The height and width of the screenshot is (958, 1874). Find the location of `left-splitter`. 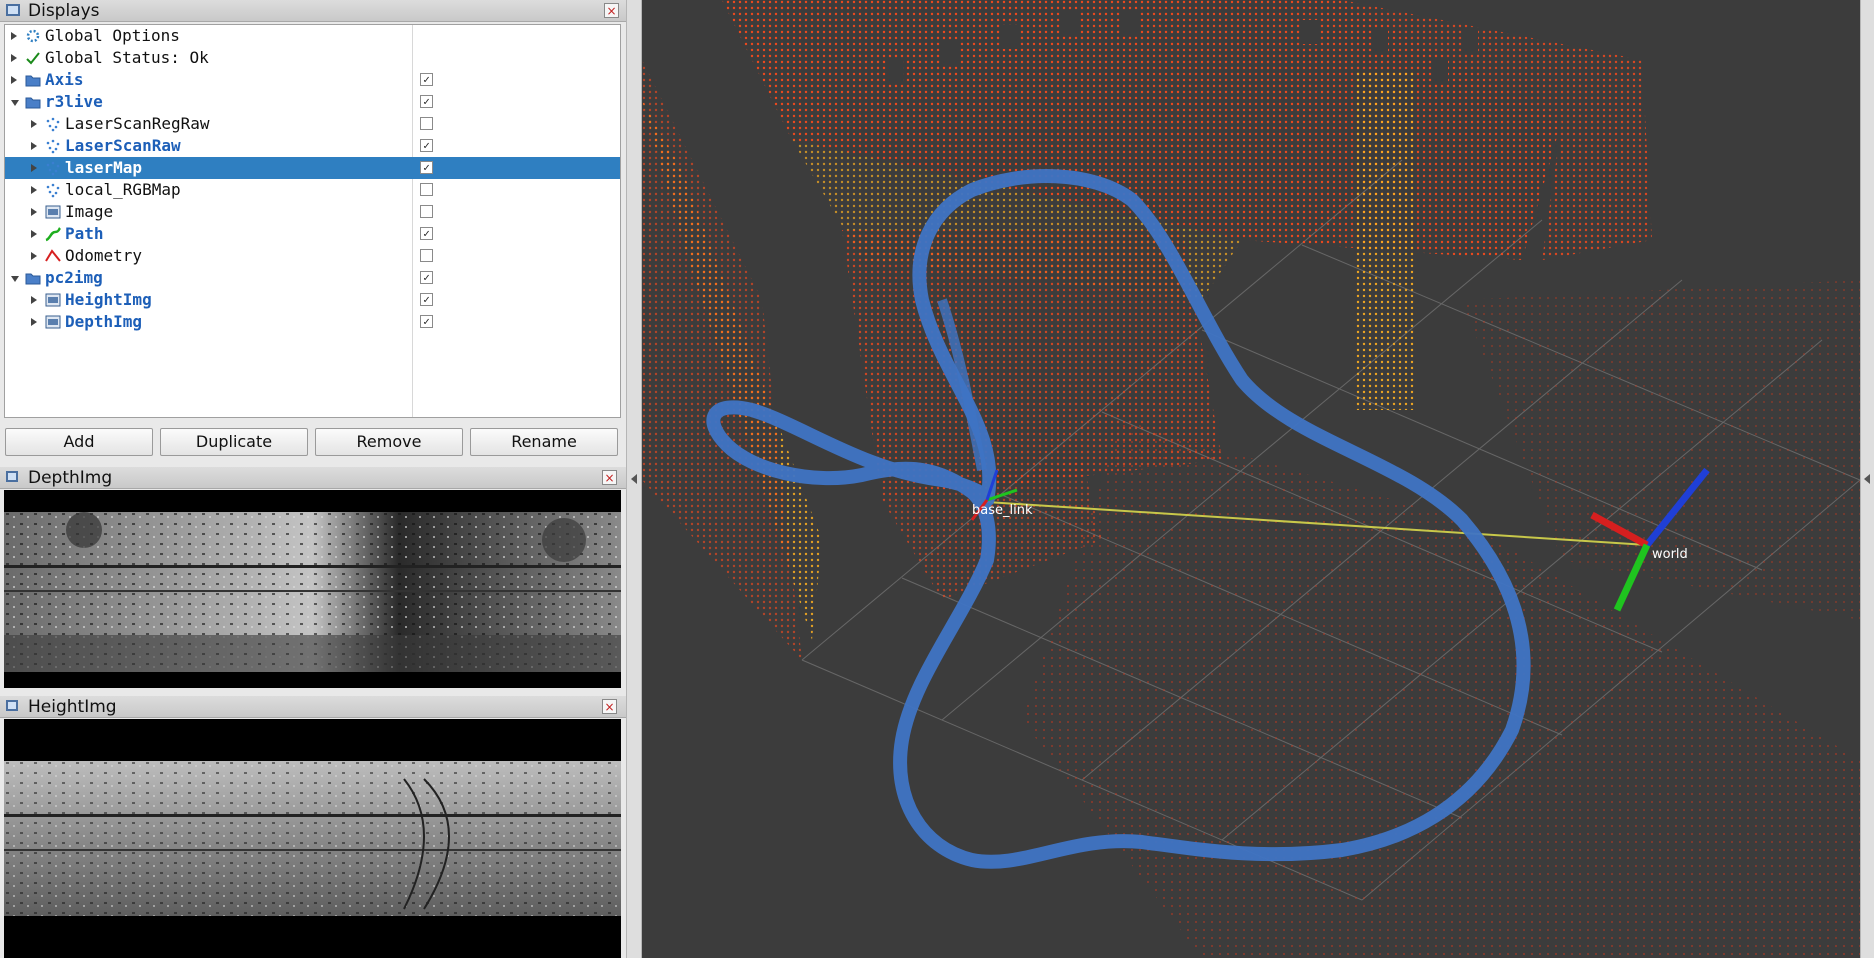

left-splitter is located at coordinates (634, 479).